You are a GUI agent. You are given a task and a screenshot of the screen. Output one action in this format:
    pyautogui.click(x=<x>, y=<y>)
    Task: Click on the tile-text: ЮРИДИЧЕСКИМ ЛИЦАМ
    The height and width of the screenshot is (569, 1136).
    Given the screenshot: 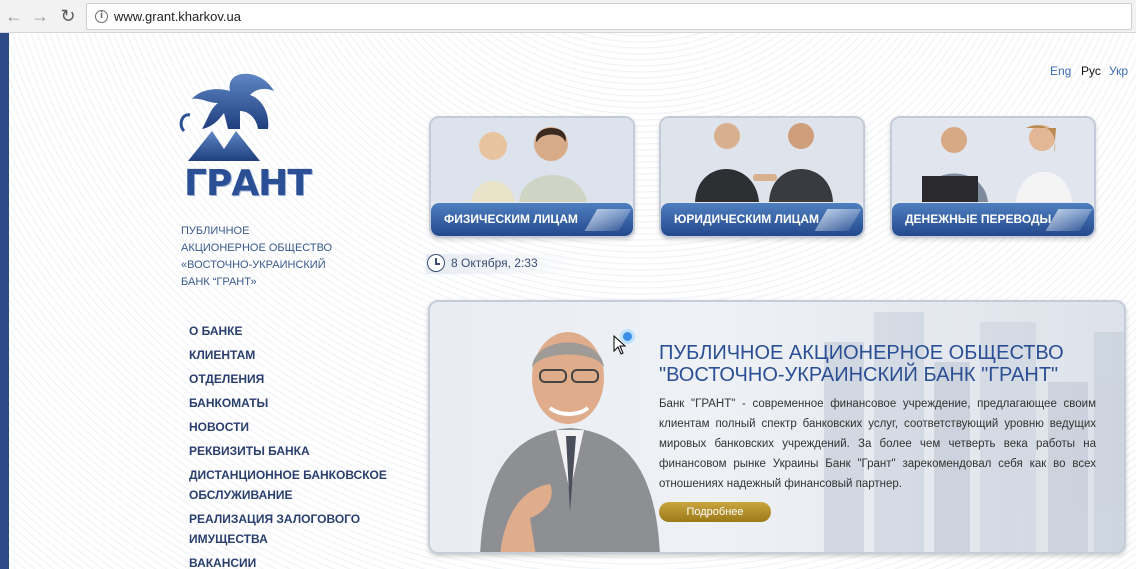 What is the action you would take?
    pyautogui.click(x=747, y=219)
    